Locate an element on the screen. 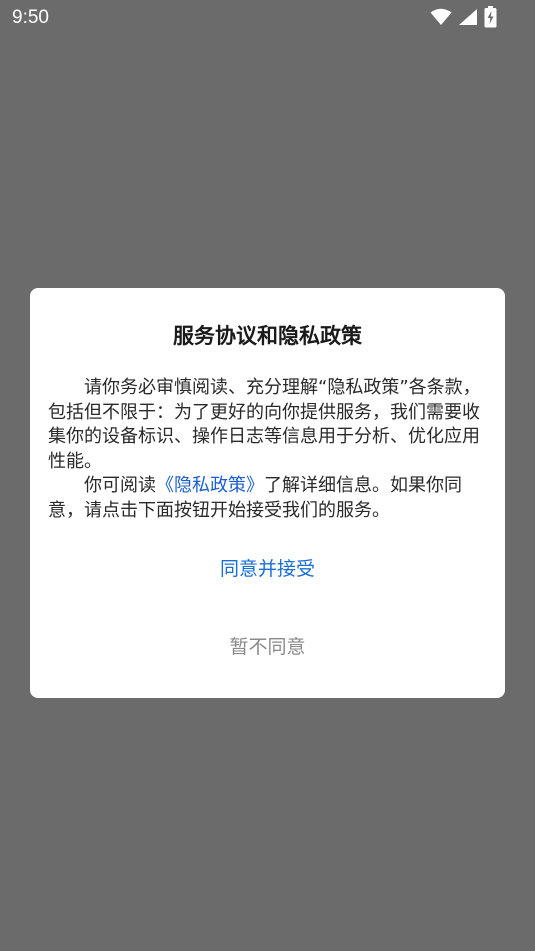 The height and width of the screenshot is (951, 535). battery-charging-icon is located at coordinates (490, 17).